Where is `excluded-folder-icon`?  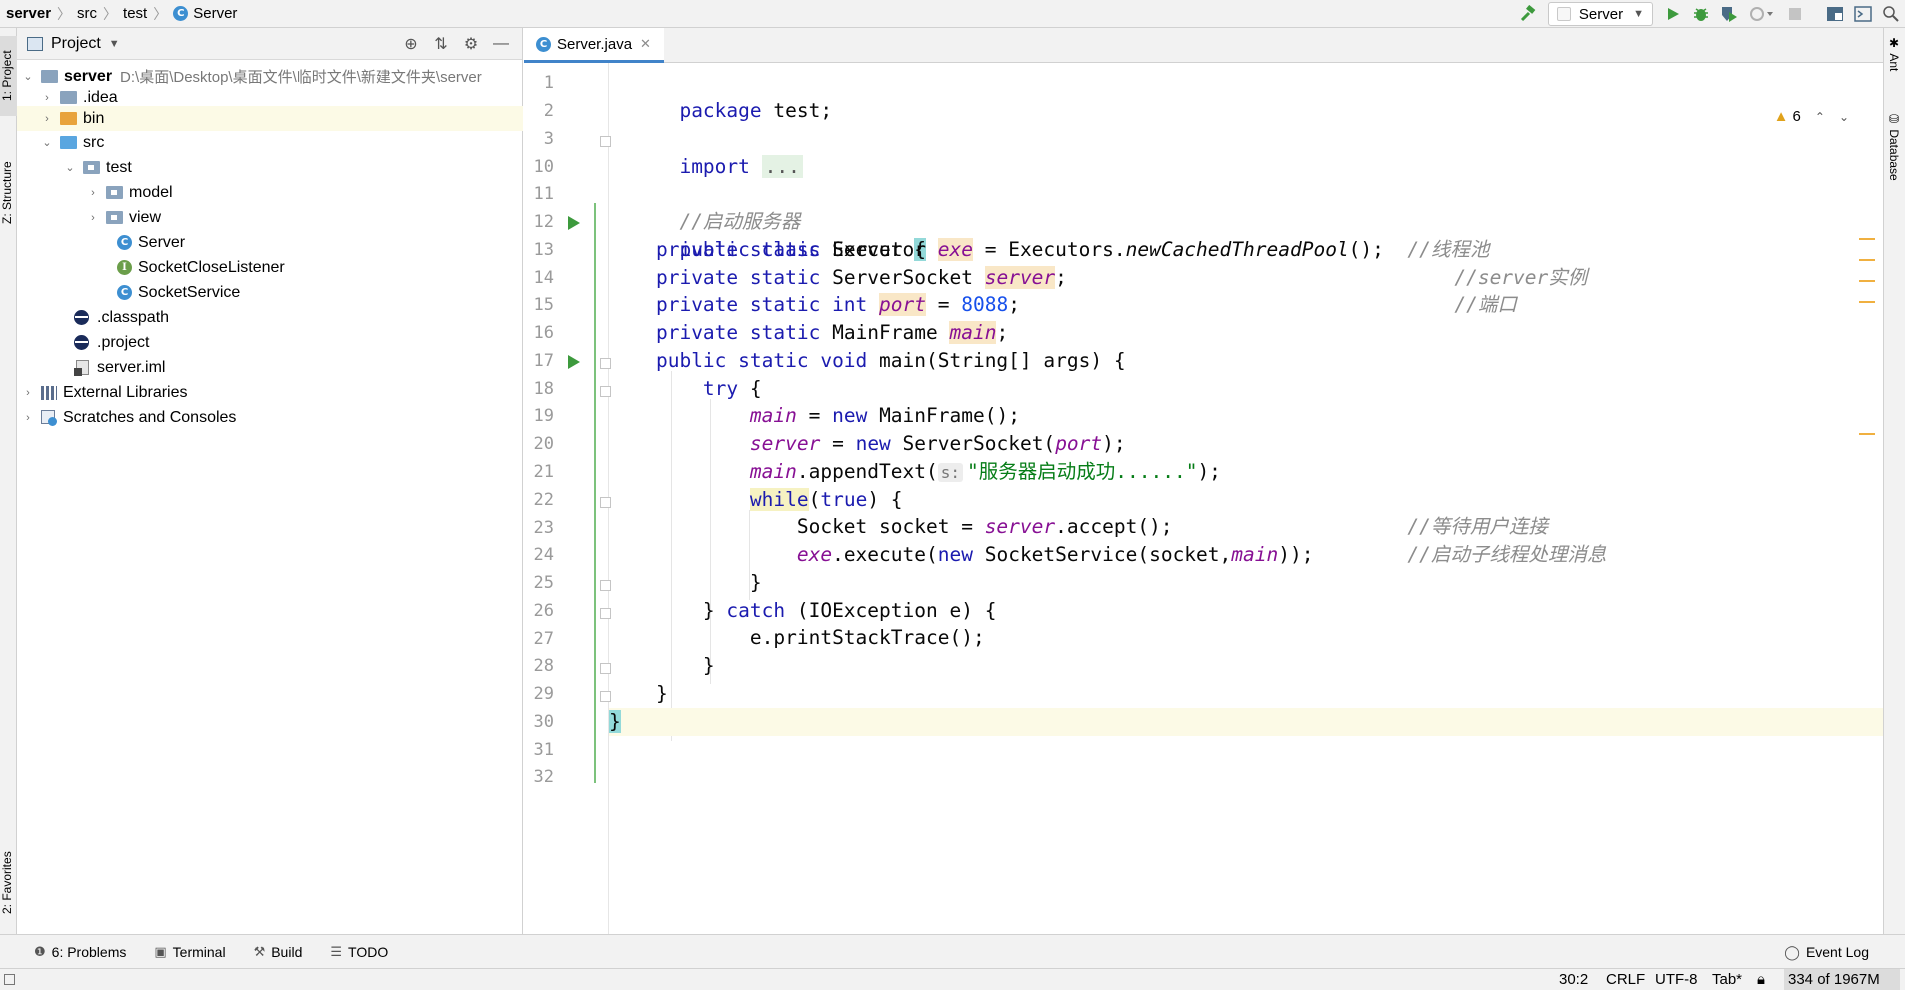
excluded-folder-icon is located at coordinates (68, 118).